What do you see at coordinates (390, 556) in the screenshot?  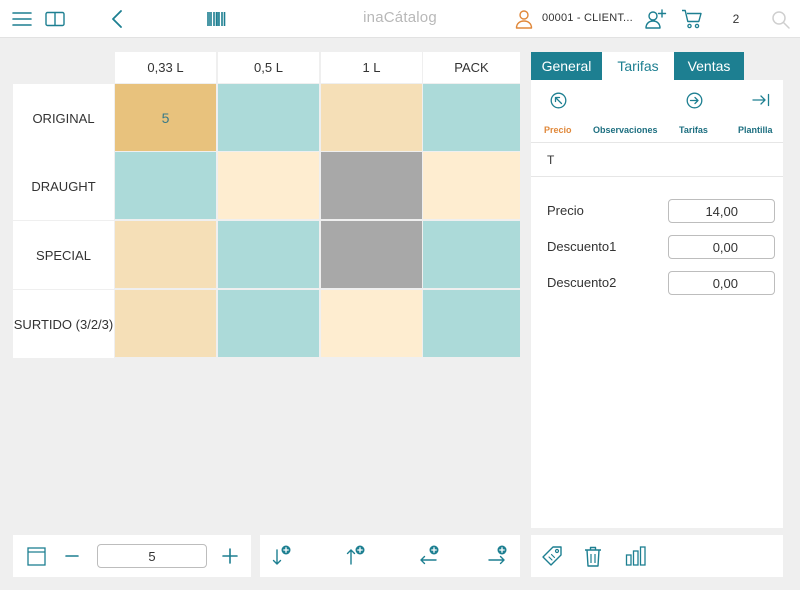 I see `grid-nav-bar` at bounding box center [390, 556].